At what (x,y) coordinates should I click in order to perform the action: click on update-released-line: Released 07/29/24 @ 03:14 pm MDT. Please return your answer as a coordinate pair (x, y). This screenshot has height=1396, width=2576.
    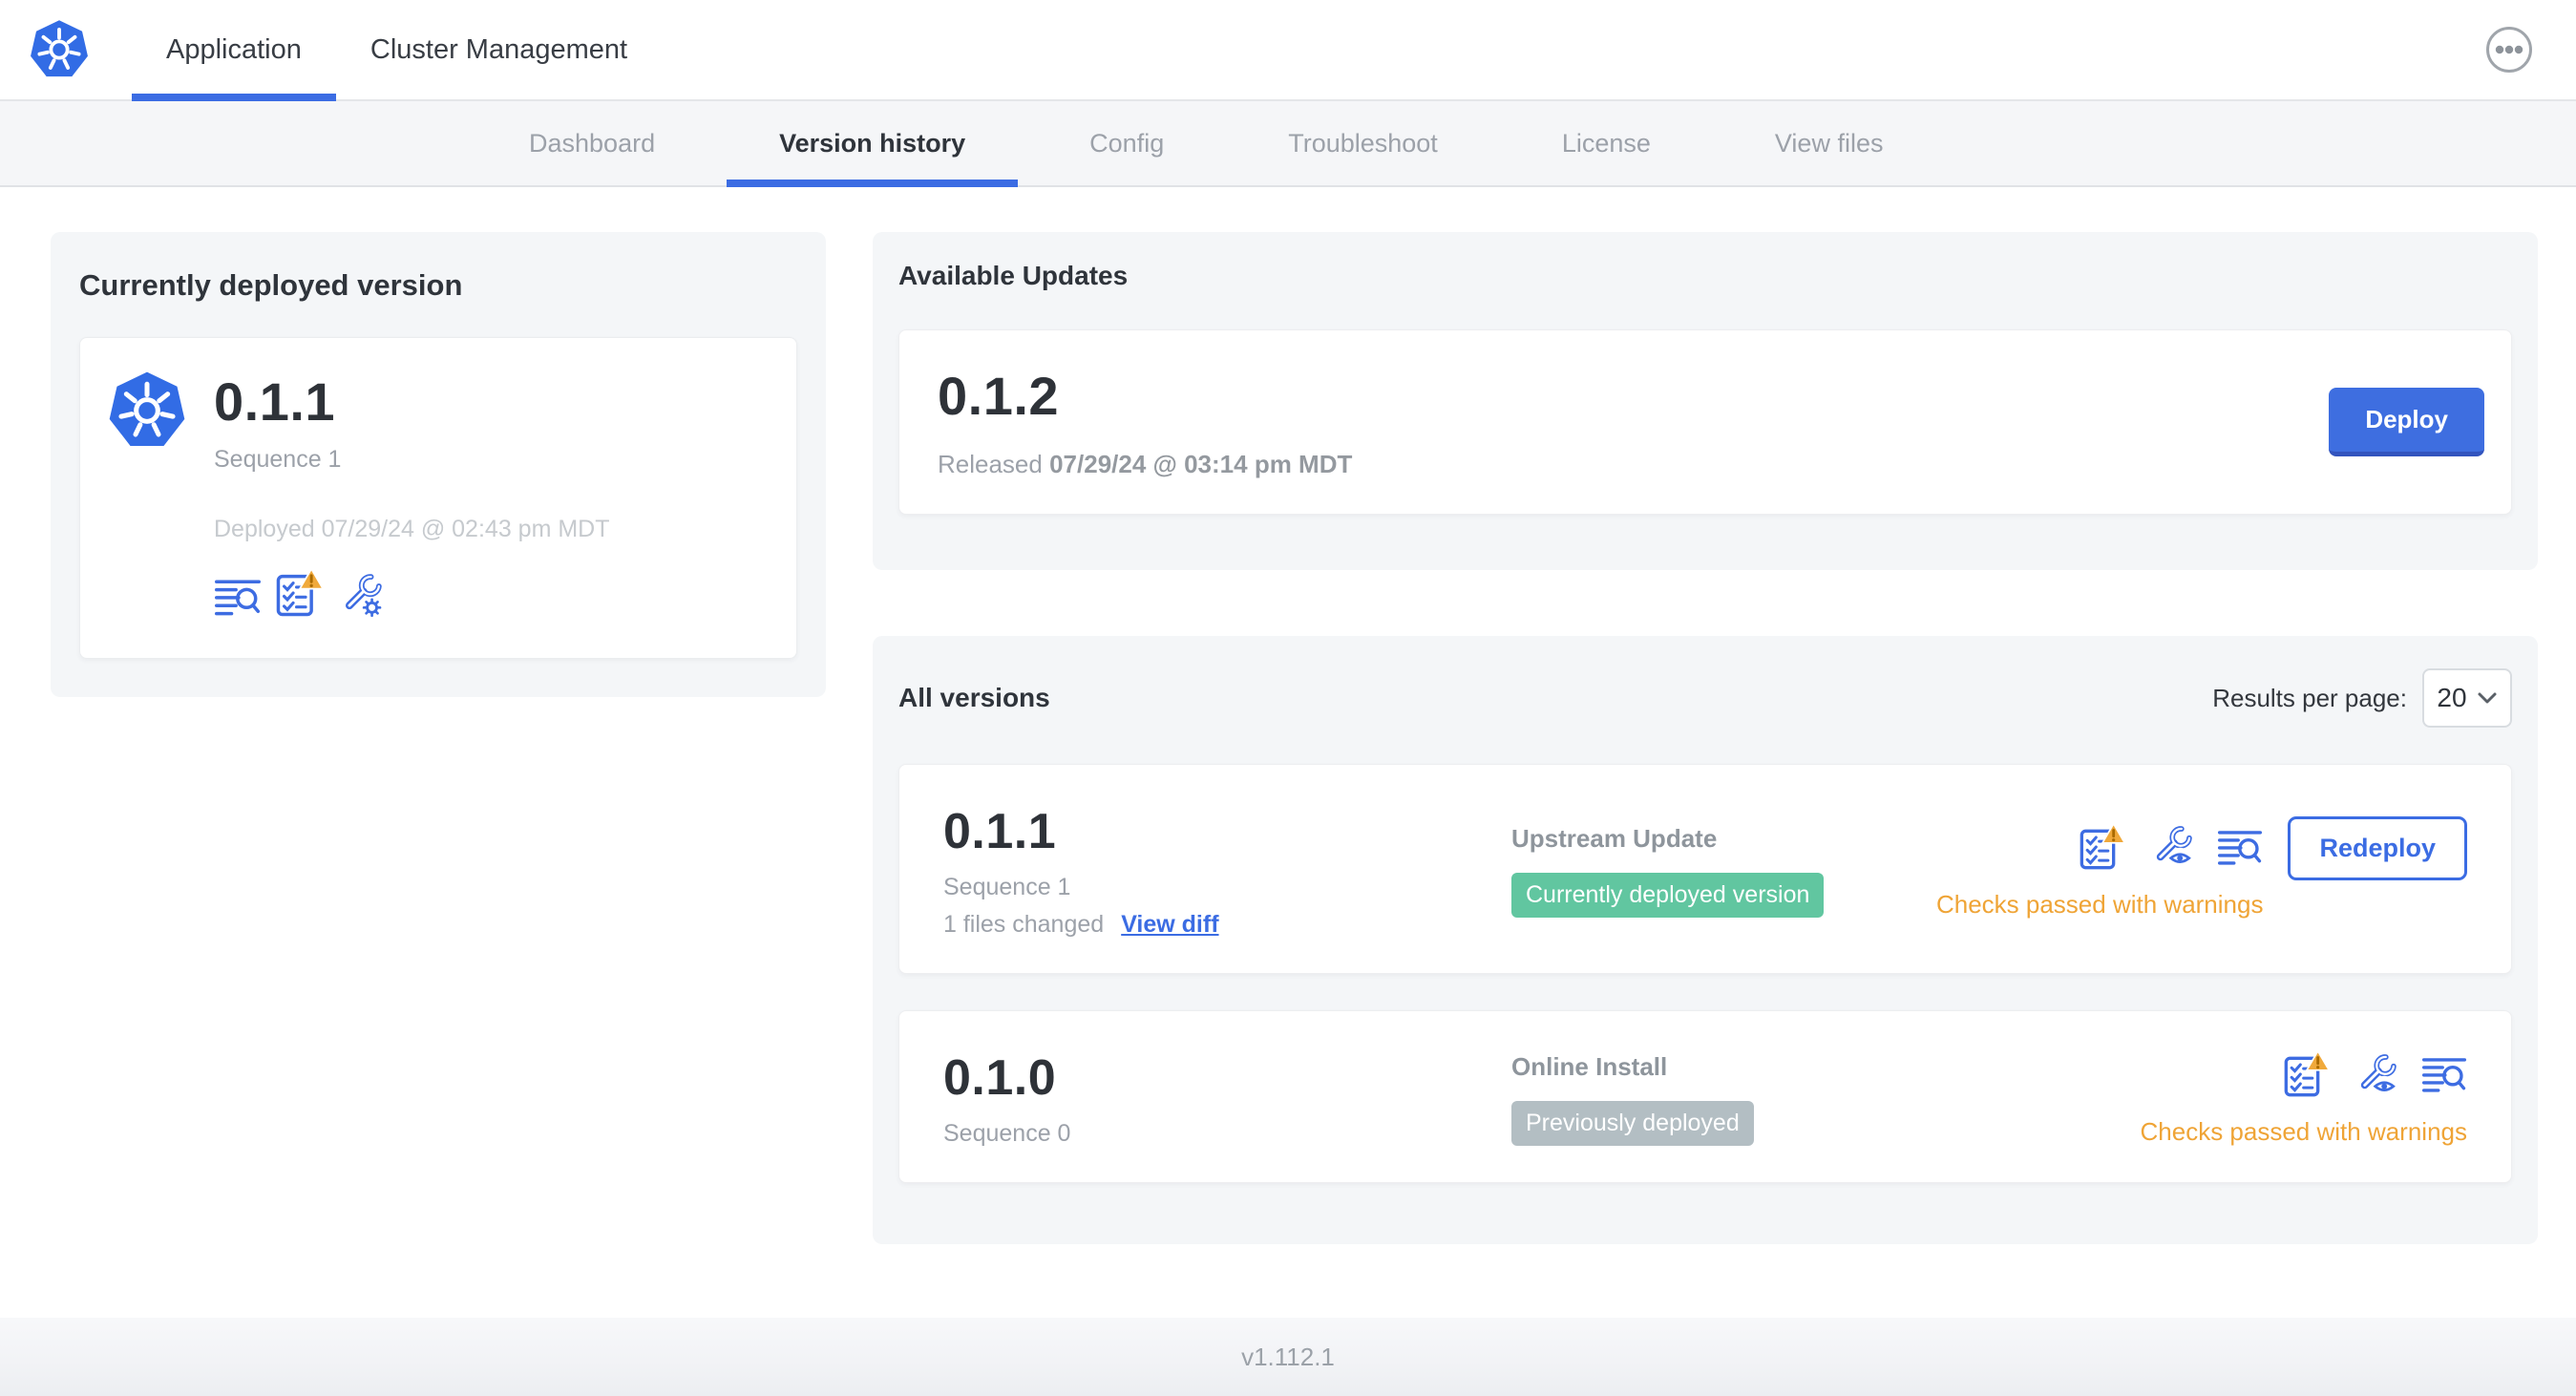
    Looking at the image, I should click on (1145, 464).